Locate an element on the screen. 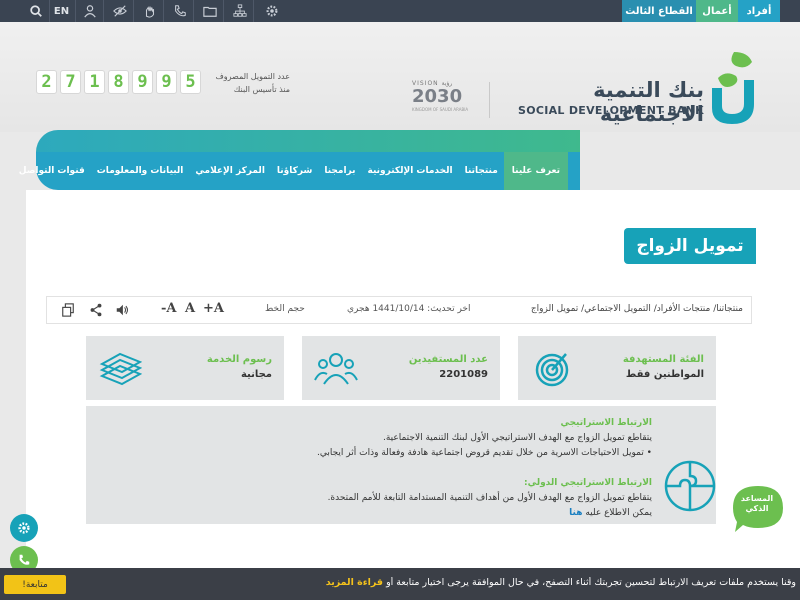 The width and height of the screenshot is (800, 600). nav-accent is located at coordinates (308, 142).